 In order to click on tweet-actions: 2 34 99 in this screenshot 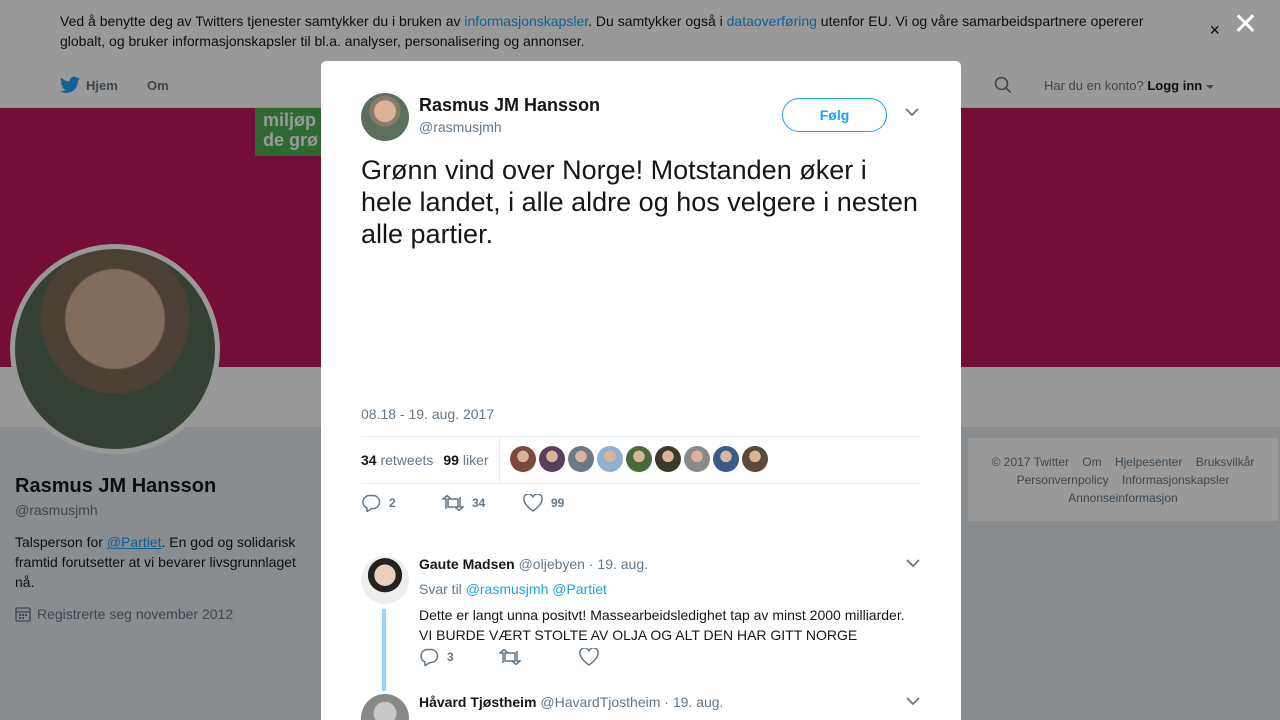, I will do `click(482, 503)`.